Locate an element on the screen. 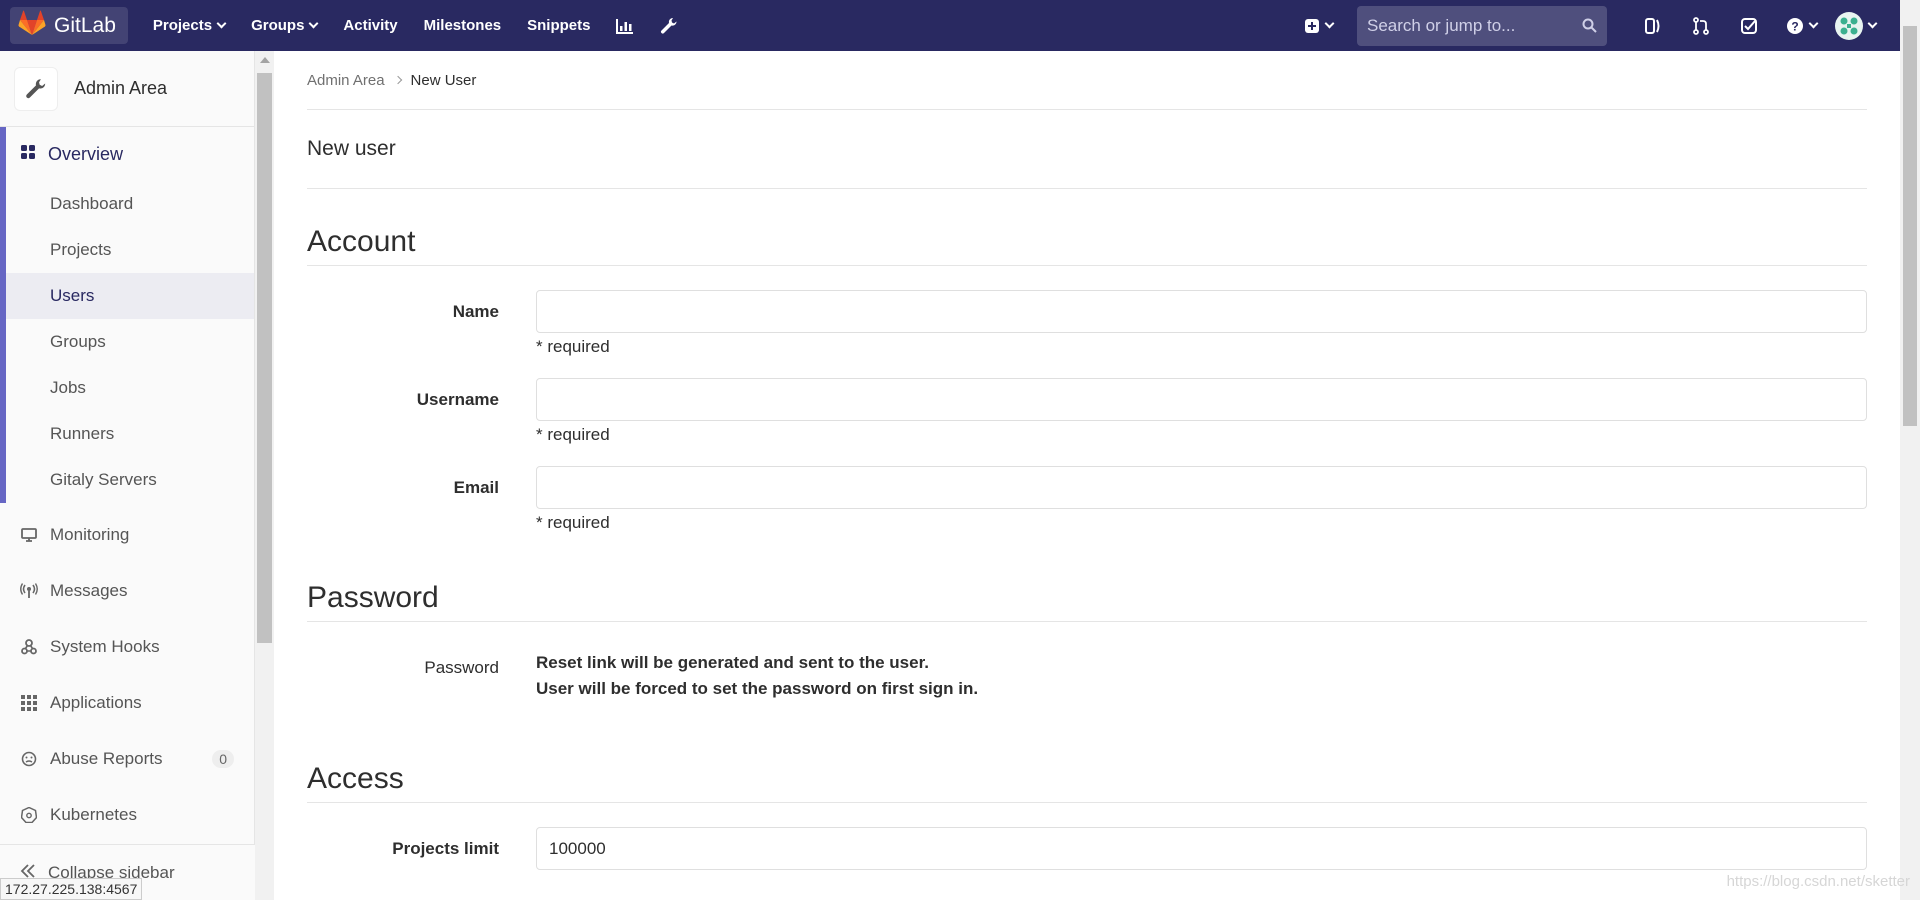 This screenshot has height=900, width=1920. sidebar-item-abuse-reports: Abuse Reports 0 is located at coordinates (127, 759).